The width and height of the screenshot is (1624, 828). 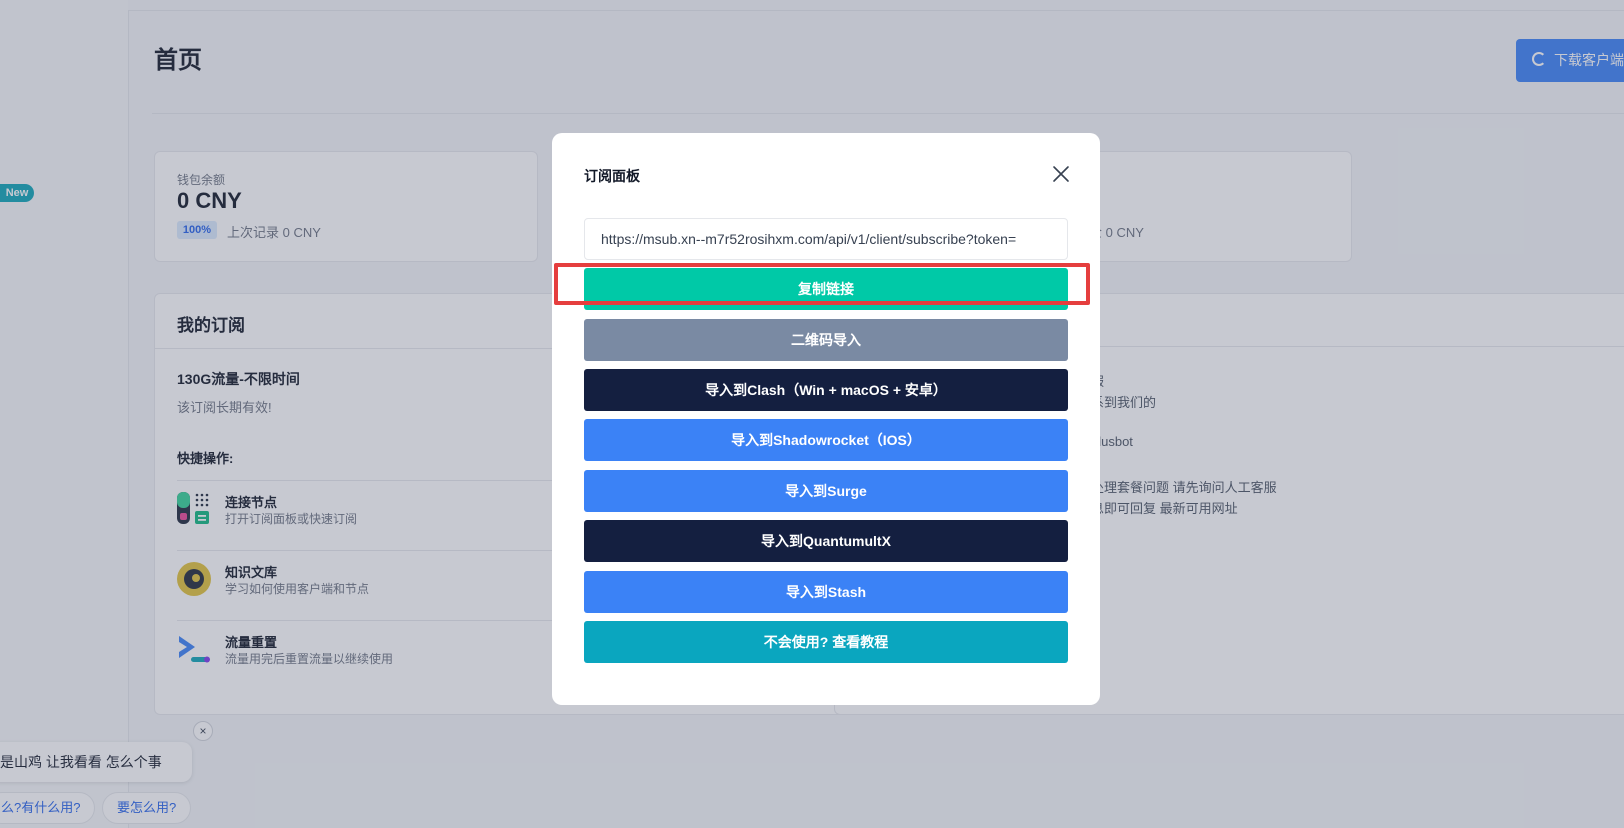 What do you see at coordinates (826, 592) in the screenshot?
I see `import-stash-button: 导入到Stash` at bounding box center [826, 592].